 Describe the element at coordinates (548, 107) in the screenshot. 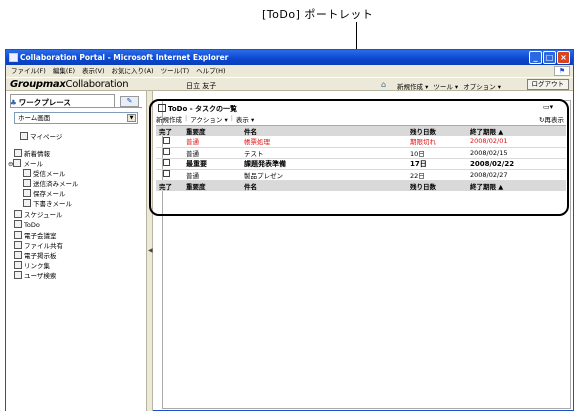

I see `portlet-menu-icon: ▭▾` at that location.